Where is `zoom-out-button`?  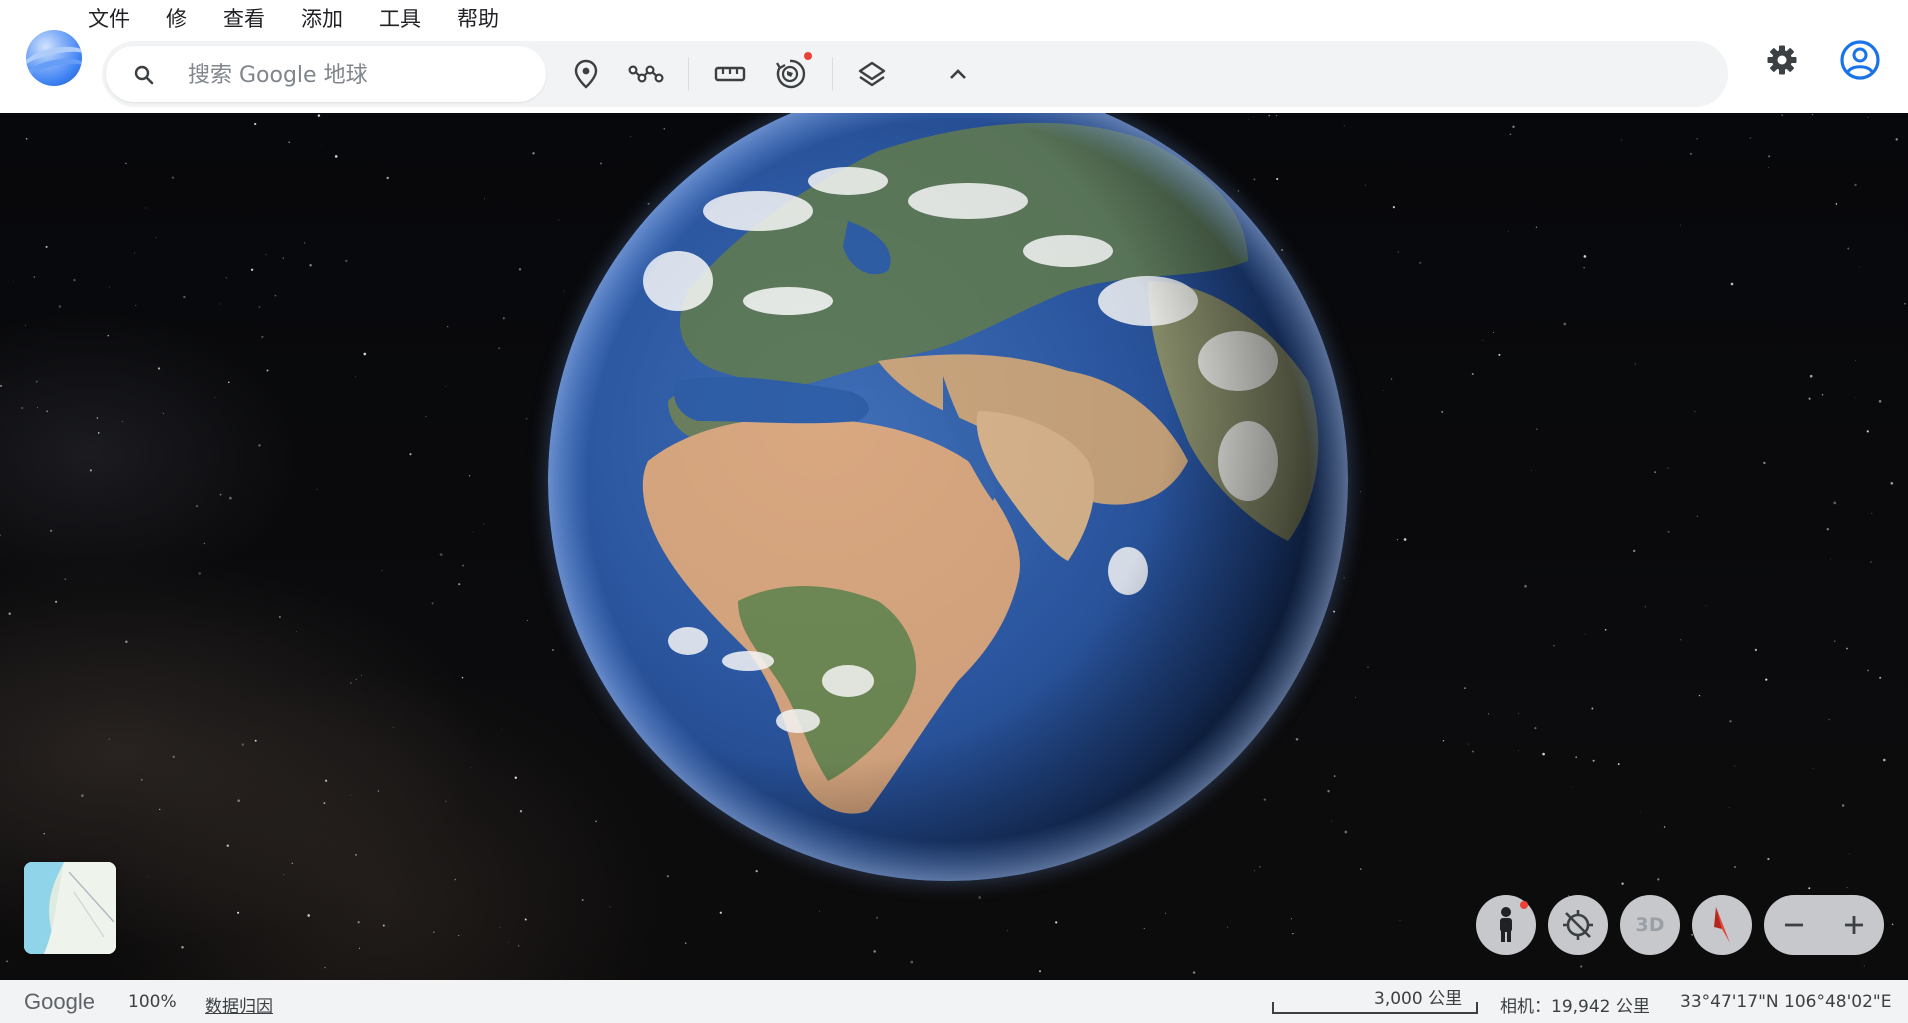 zoom-out-button is located at coordinates (1794, 925).